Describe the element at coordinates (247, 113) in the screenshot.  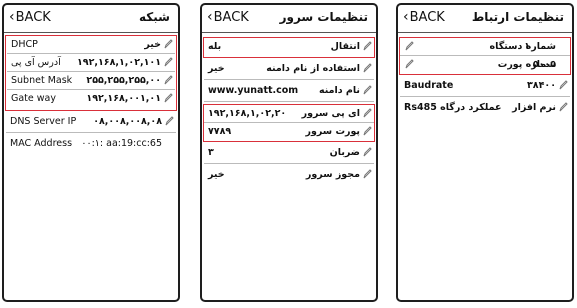
I see `setting-value: ۱۹۲,۱۶۸,۱,۰۲,۲۰` at that location.